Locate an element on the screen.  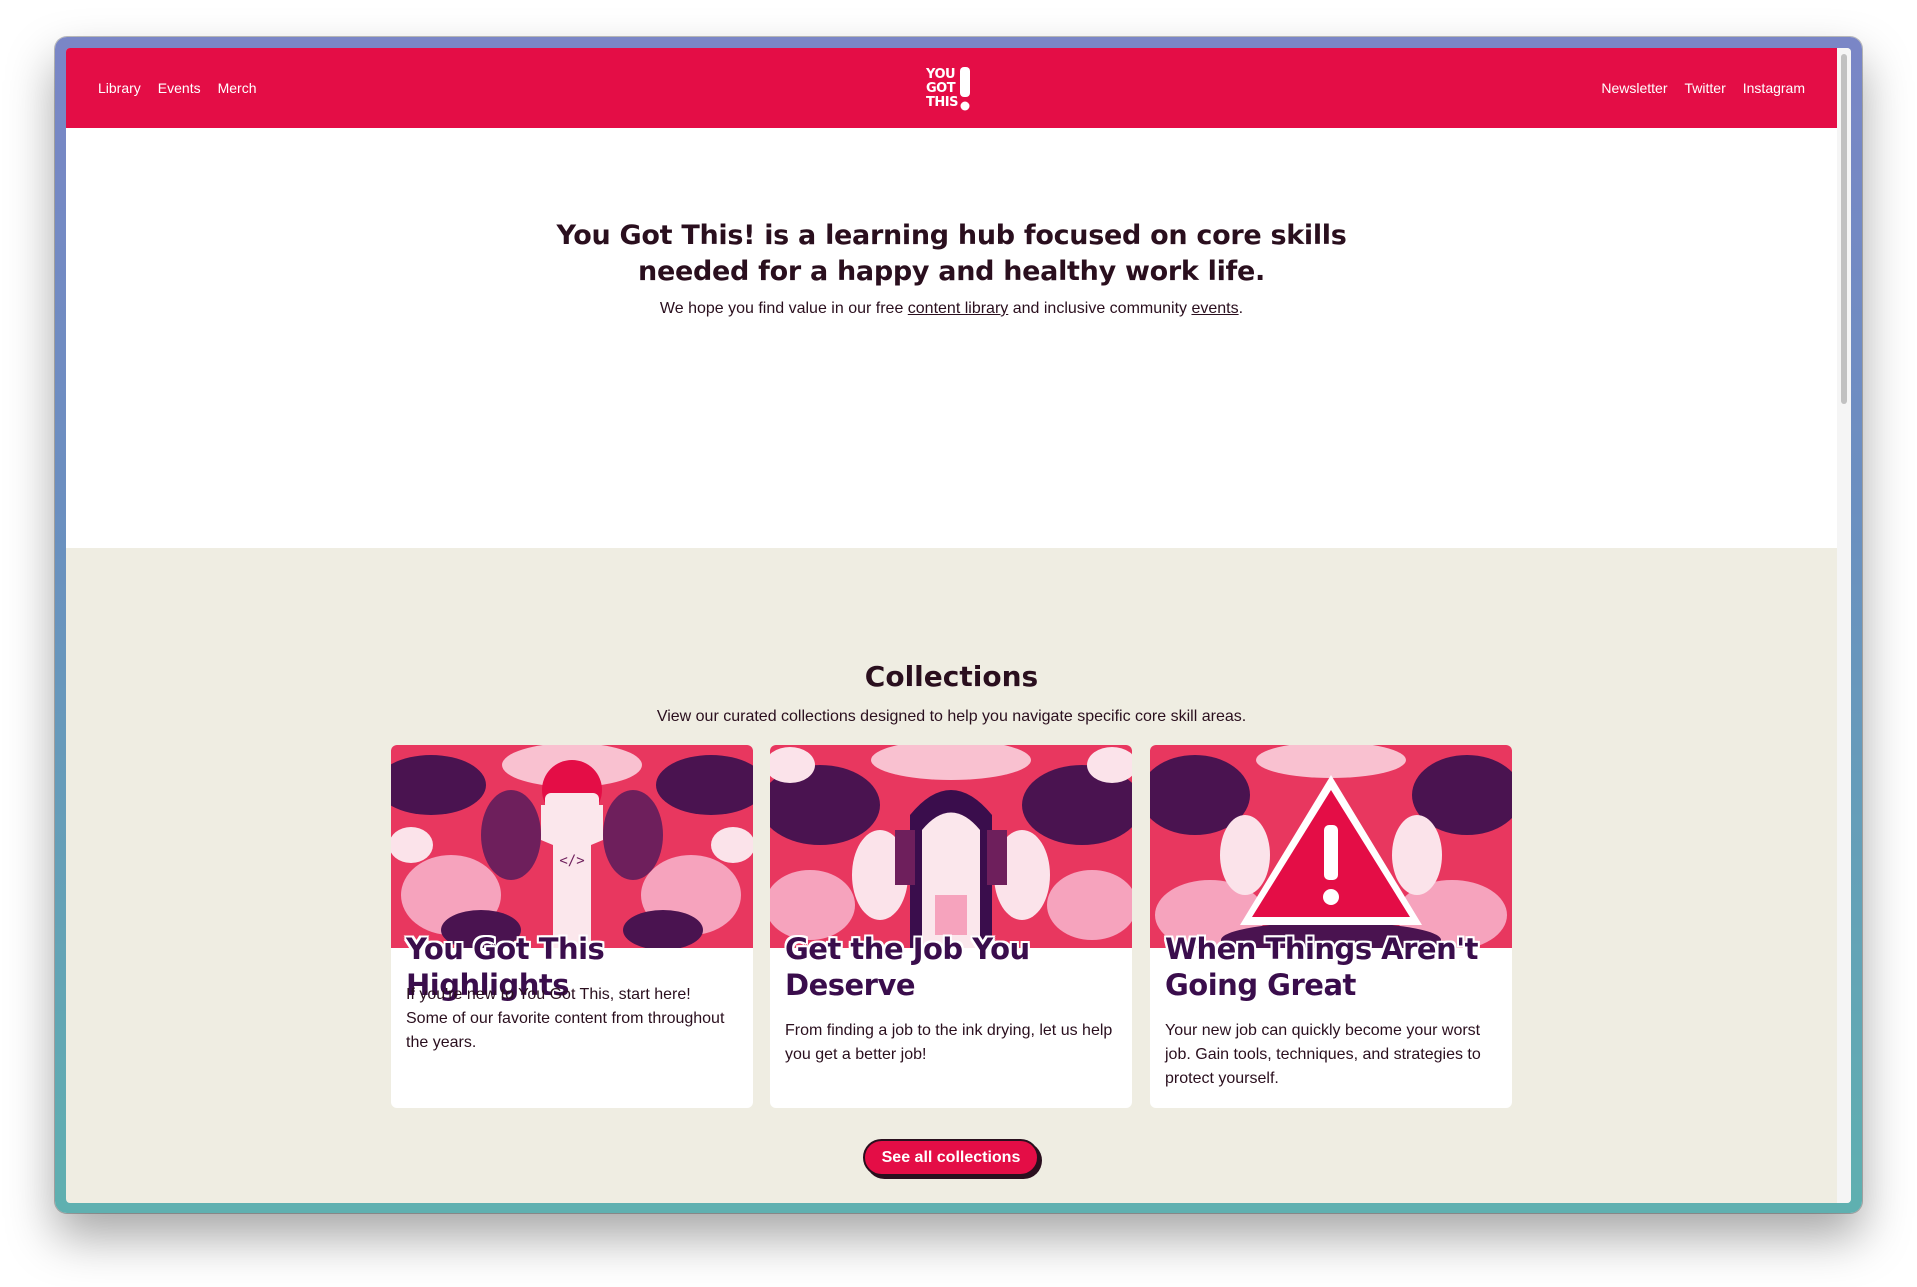
raised-fist-icon: </> is located at coordinates (572, 846).